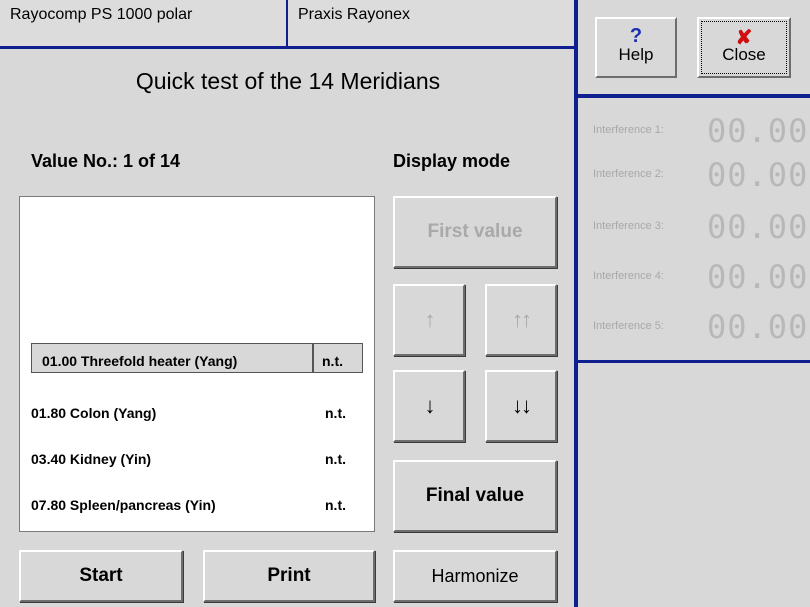  Describe the element at coordinates (94, 413) in the screenshot. I see `list-item-name: 01.80 Colon (Yang)` at that location.